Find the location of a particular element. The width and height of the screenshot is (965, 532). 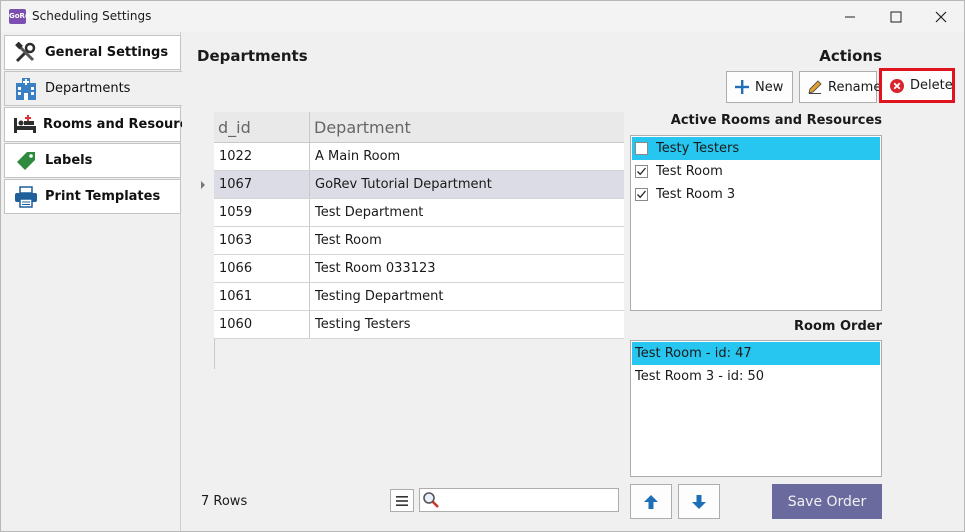

cell-department: Test Department is located at coordinates (369, 212).